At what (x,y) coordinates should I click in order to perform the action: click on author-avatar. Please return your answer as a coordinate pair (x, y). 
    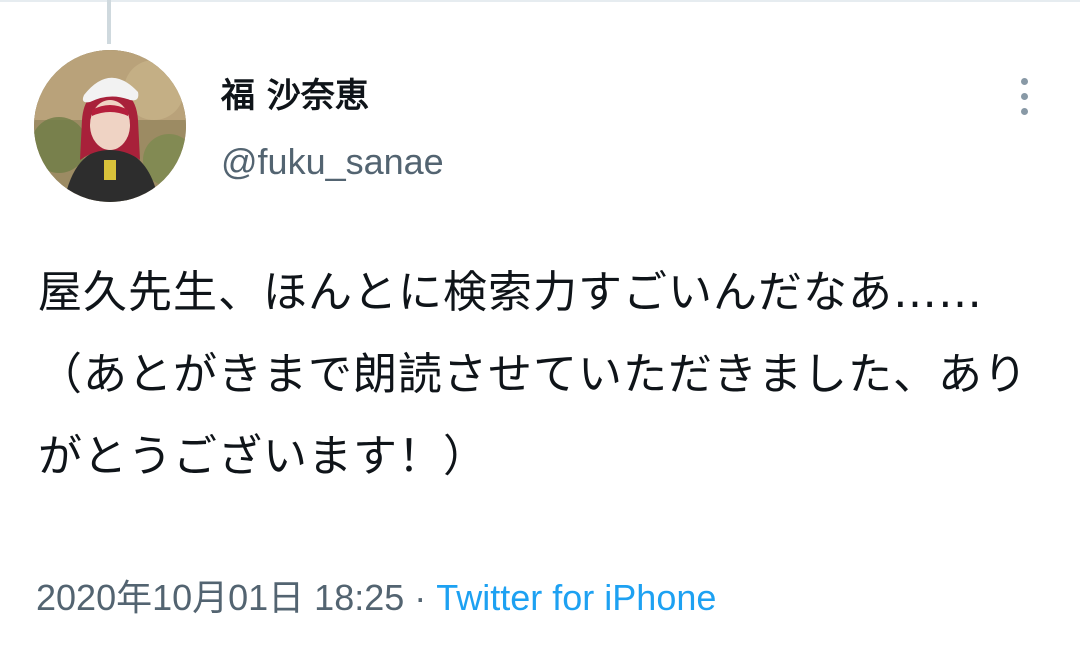
    Looking at the image, I should click on (110, 126).